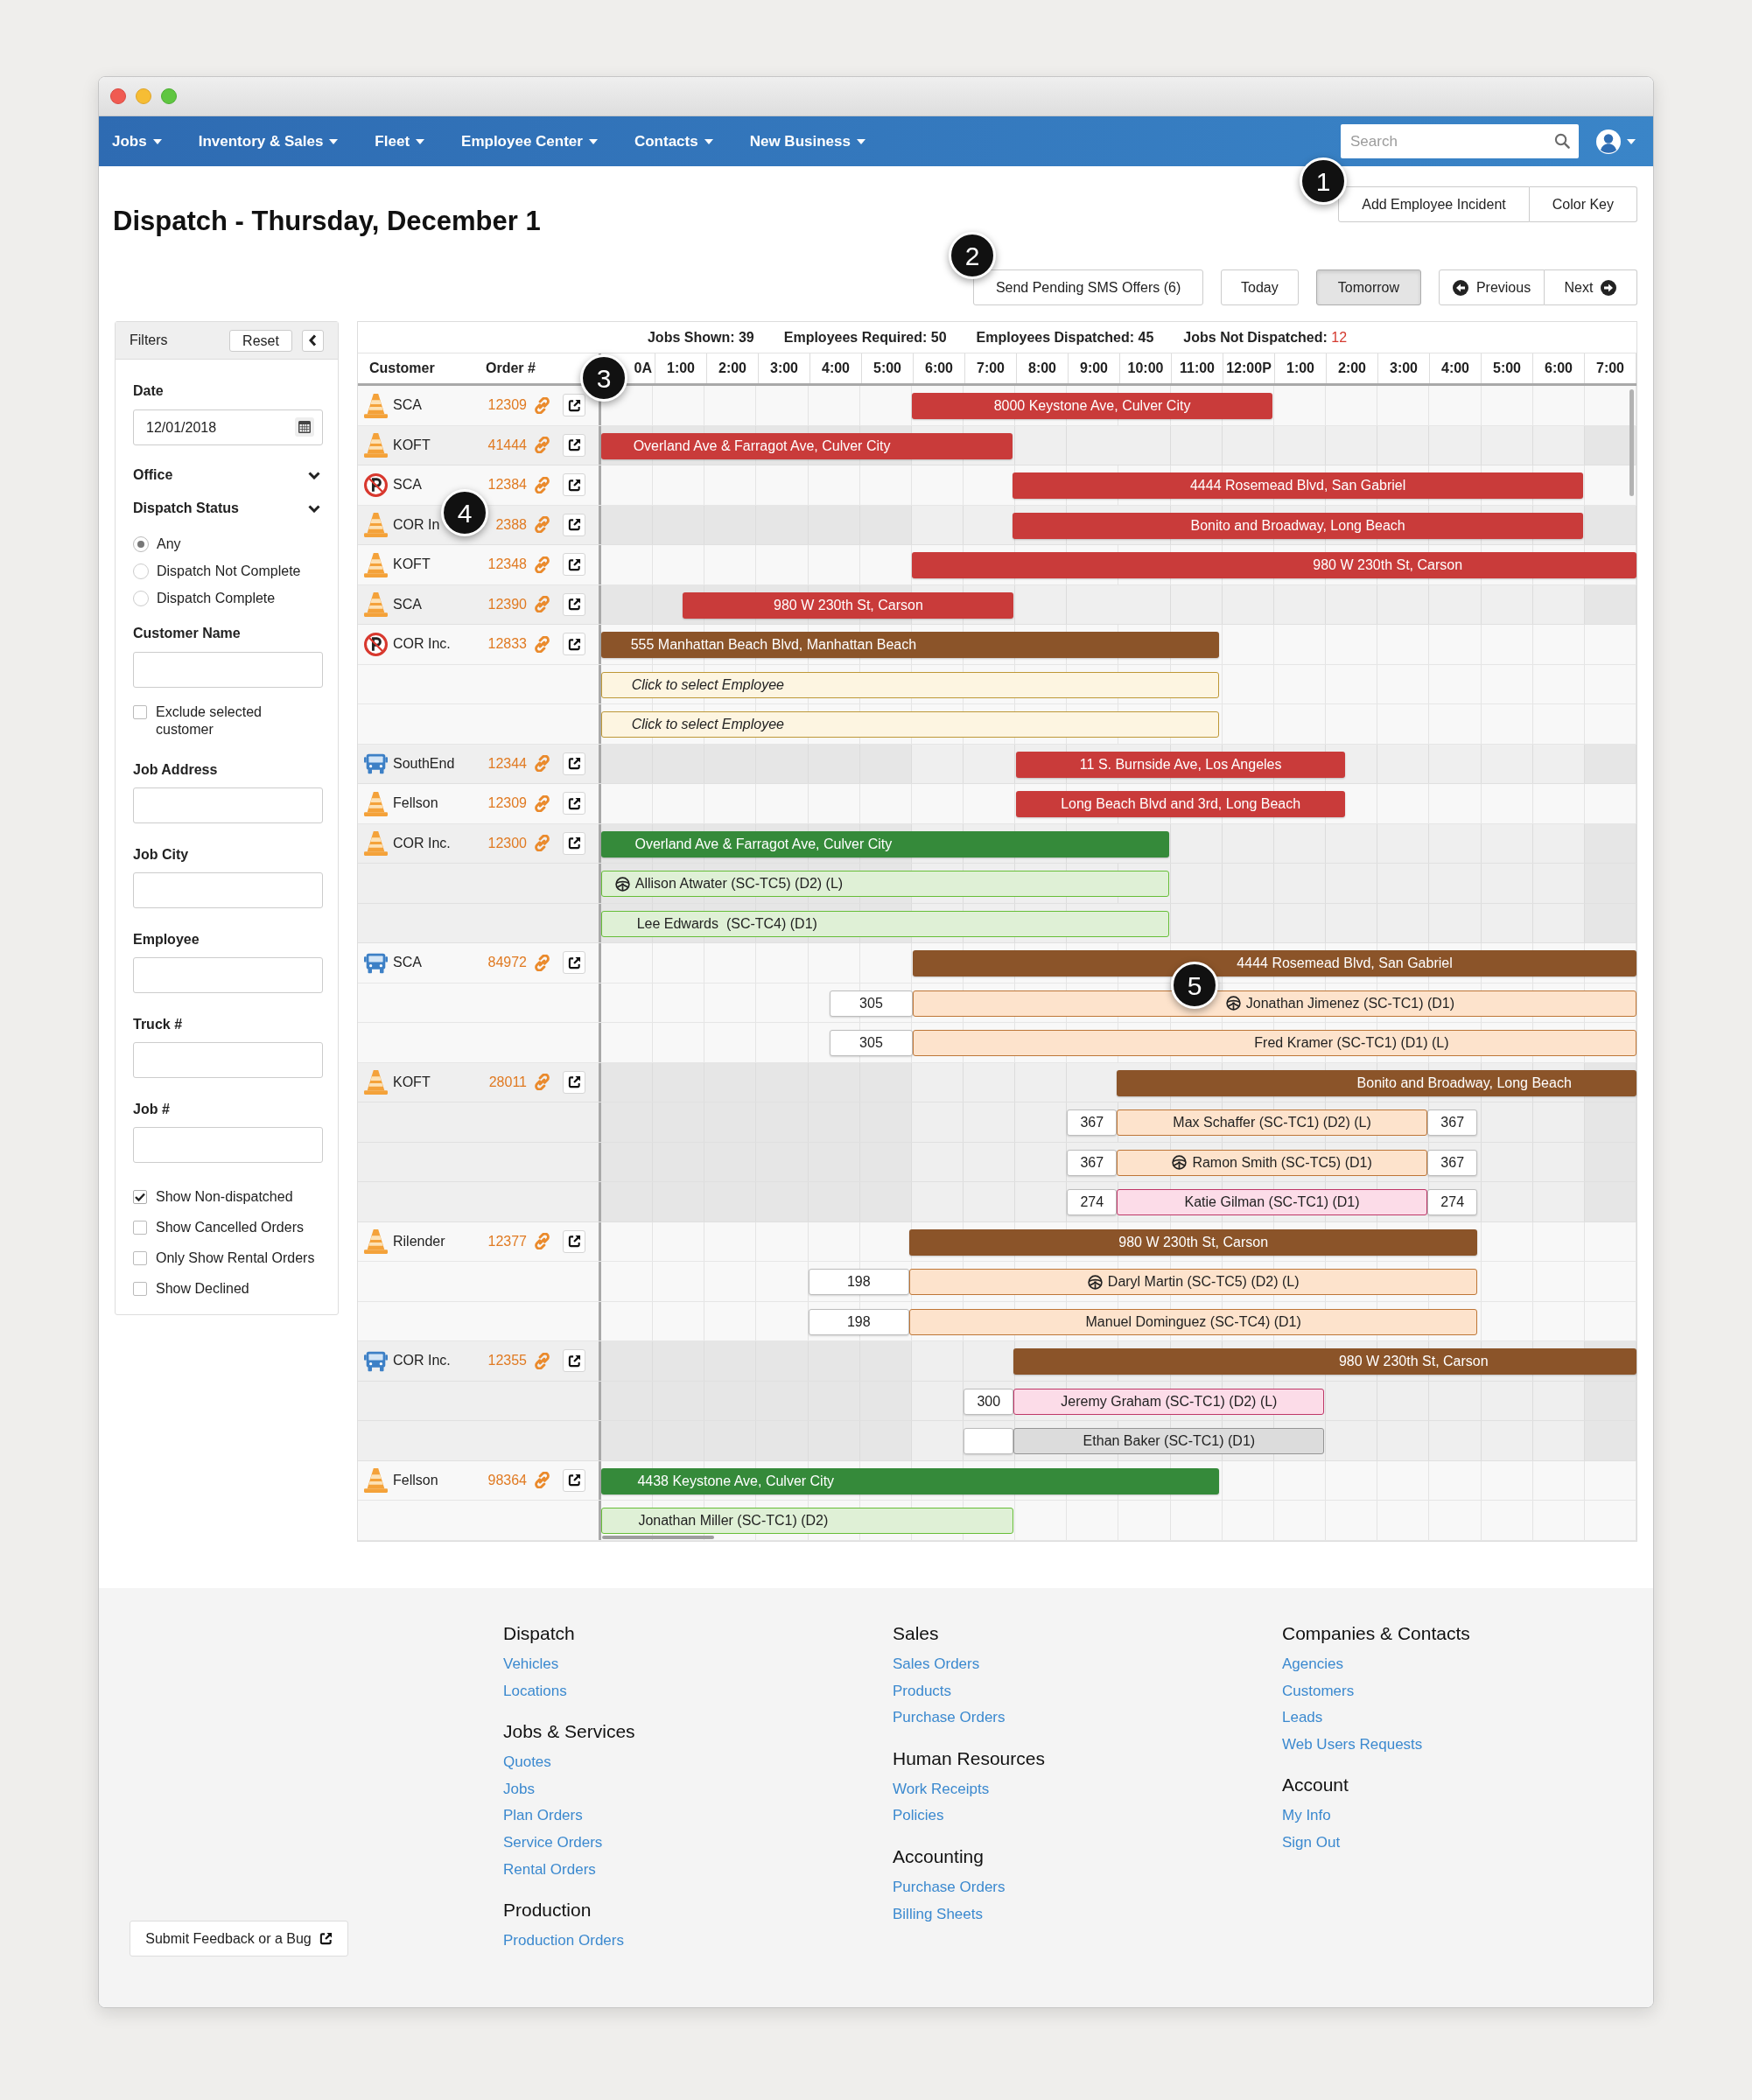 The height and width of the screenshot is (2100, 1752). What do you see at coordinates (549, 1870) in the screenshot?
I see `footer-link: Rental Orders` at bounding box center [549, 1870].